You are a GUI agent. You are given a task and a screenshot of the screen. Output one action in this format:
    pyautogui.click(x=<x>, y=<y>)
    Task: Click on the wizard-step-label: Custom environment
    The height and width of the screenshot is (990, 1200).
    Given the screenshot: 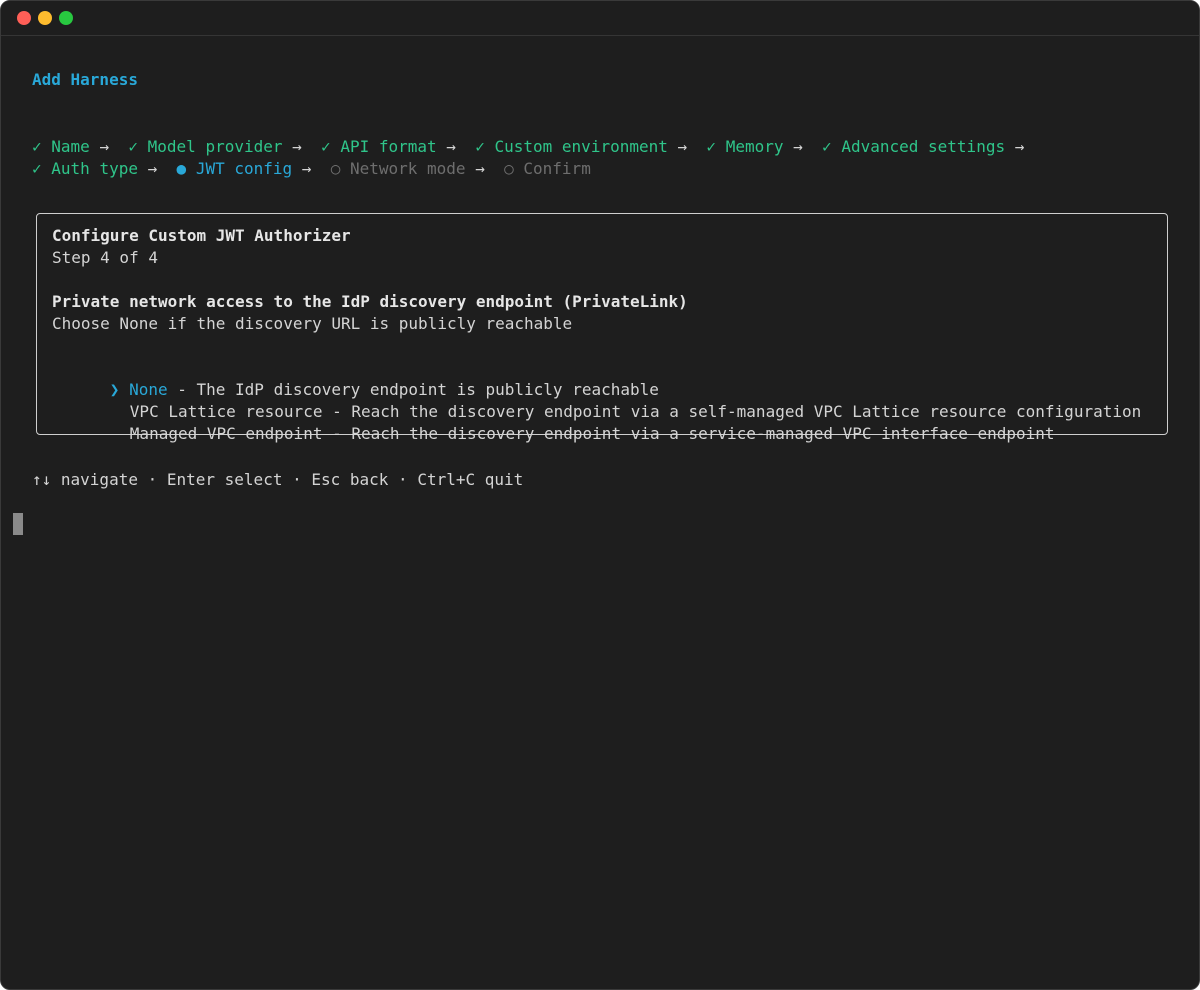 What is the action you would take?
    pyautogui.click(x=581, y=146)
    